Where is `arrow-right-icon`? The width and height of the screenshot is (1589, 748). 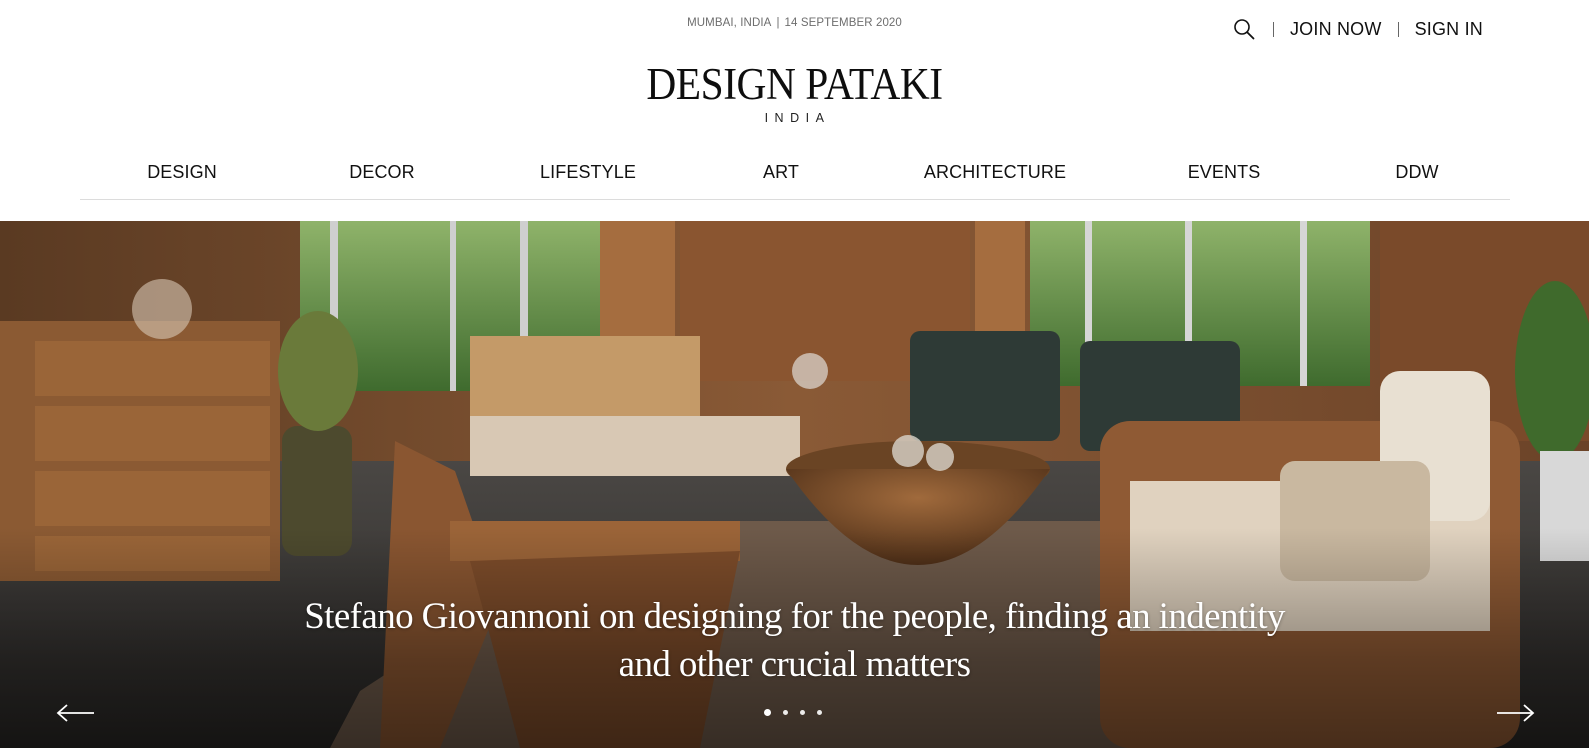
arrow-right-icon is located at coordinates (1515, 713).